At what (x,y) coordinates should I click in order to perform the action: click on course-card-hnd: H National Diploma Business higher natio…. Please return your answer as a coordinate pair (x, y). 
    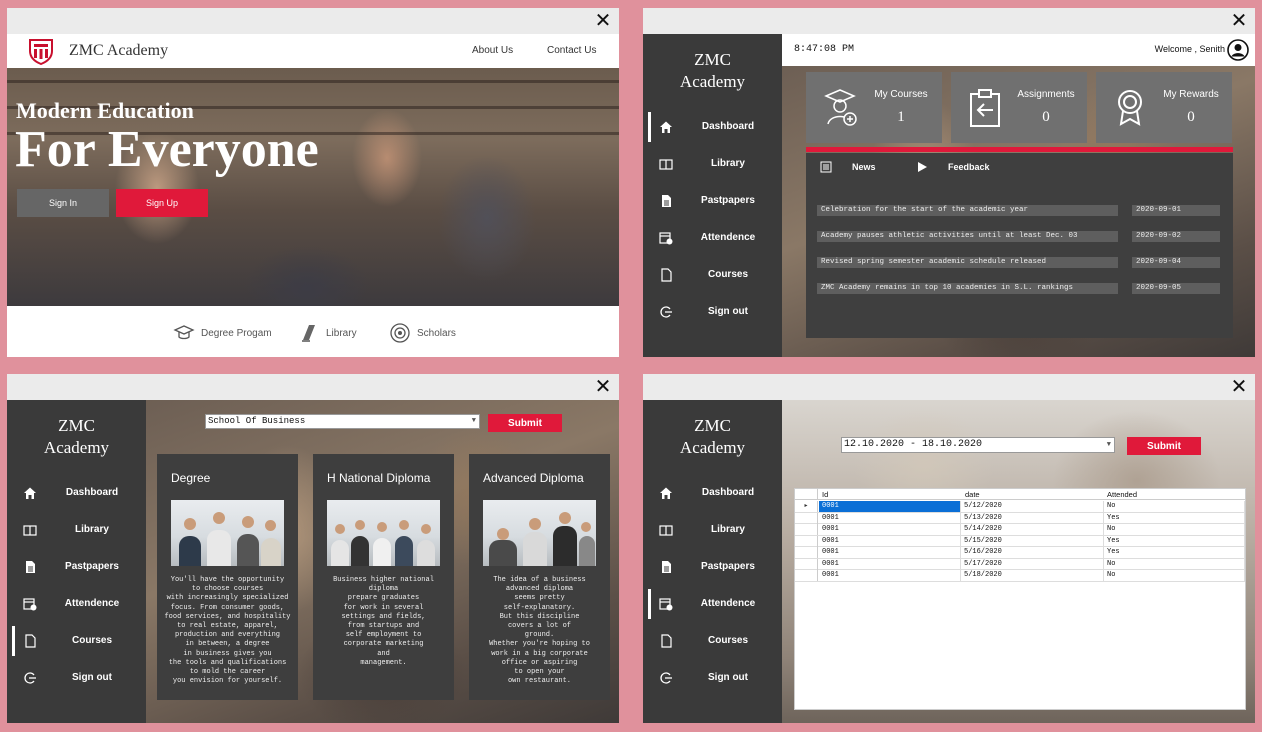
    Looking at the image, I should click on (383, 577).